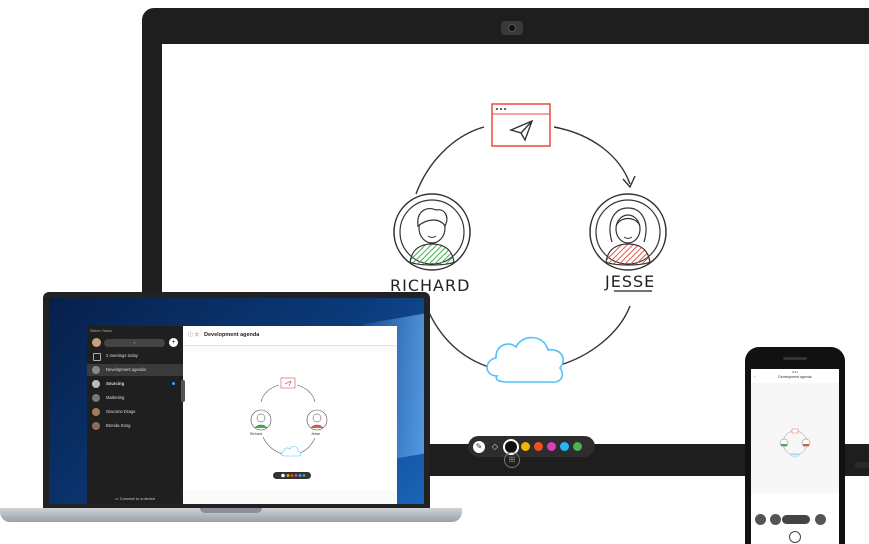 The width and height of the screenshot is (869, 544). I want to click on color-swatch-black, so click(511, 446).